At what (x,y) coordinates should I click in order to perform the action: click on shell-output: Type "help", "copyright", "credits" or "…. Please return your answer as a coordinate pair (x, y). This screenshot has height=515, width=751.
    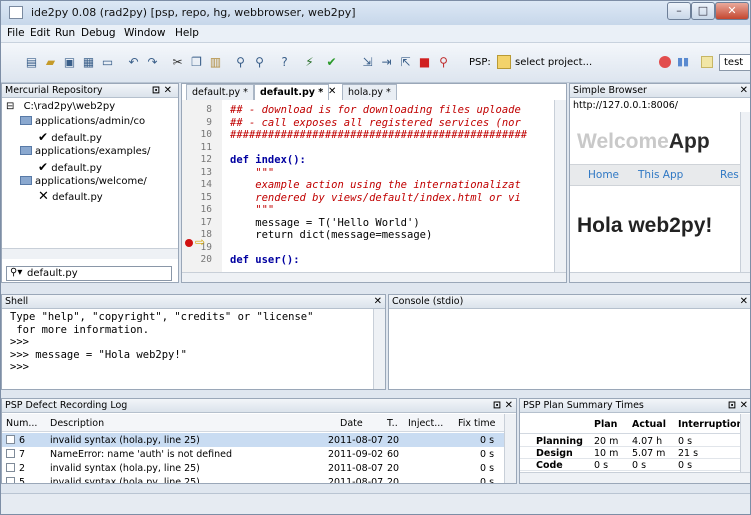
    Looking at the image, I should click on (188, 350).